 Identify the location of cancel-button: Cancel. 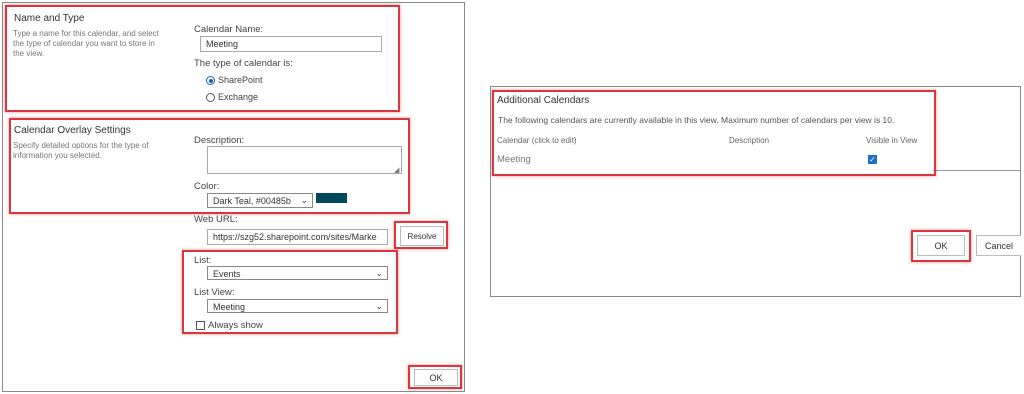
(998, 245).